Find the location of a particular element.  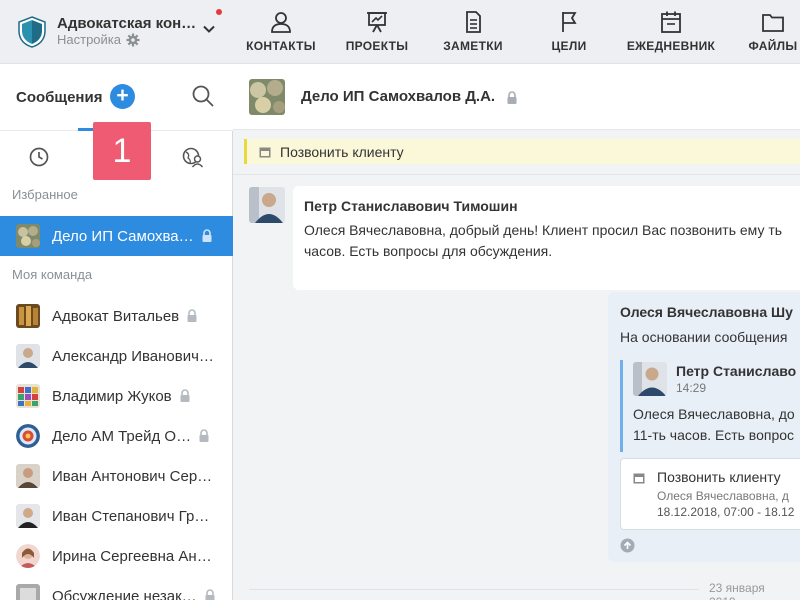

org-settings: Настройка is located at coordinates (98, 39).